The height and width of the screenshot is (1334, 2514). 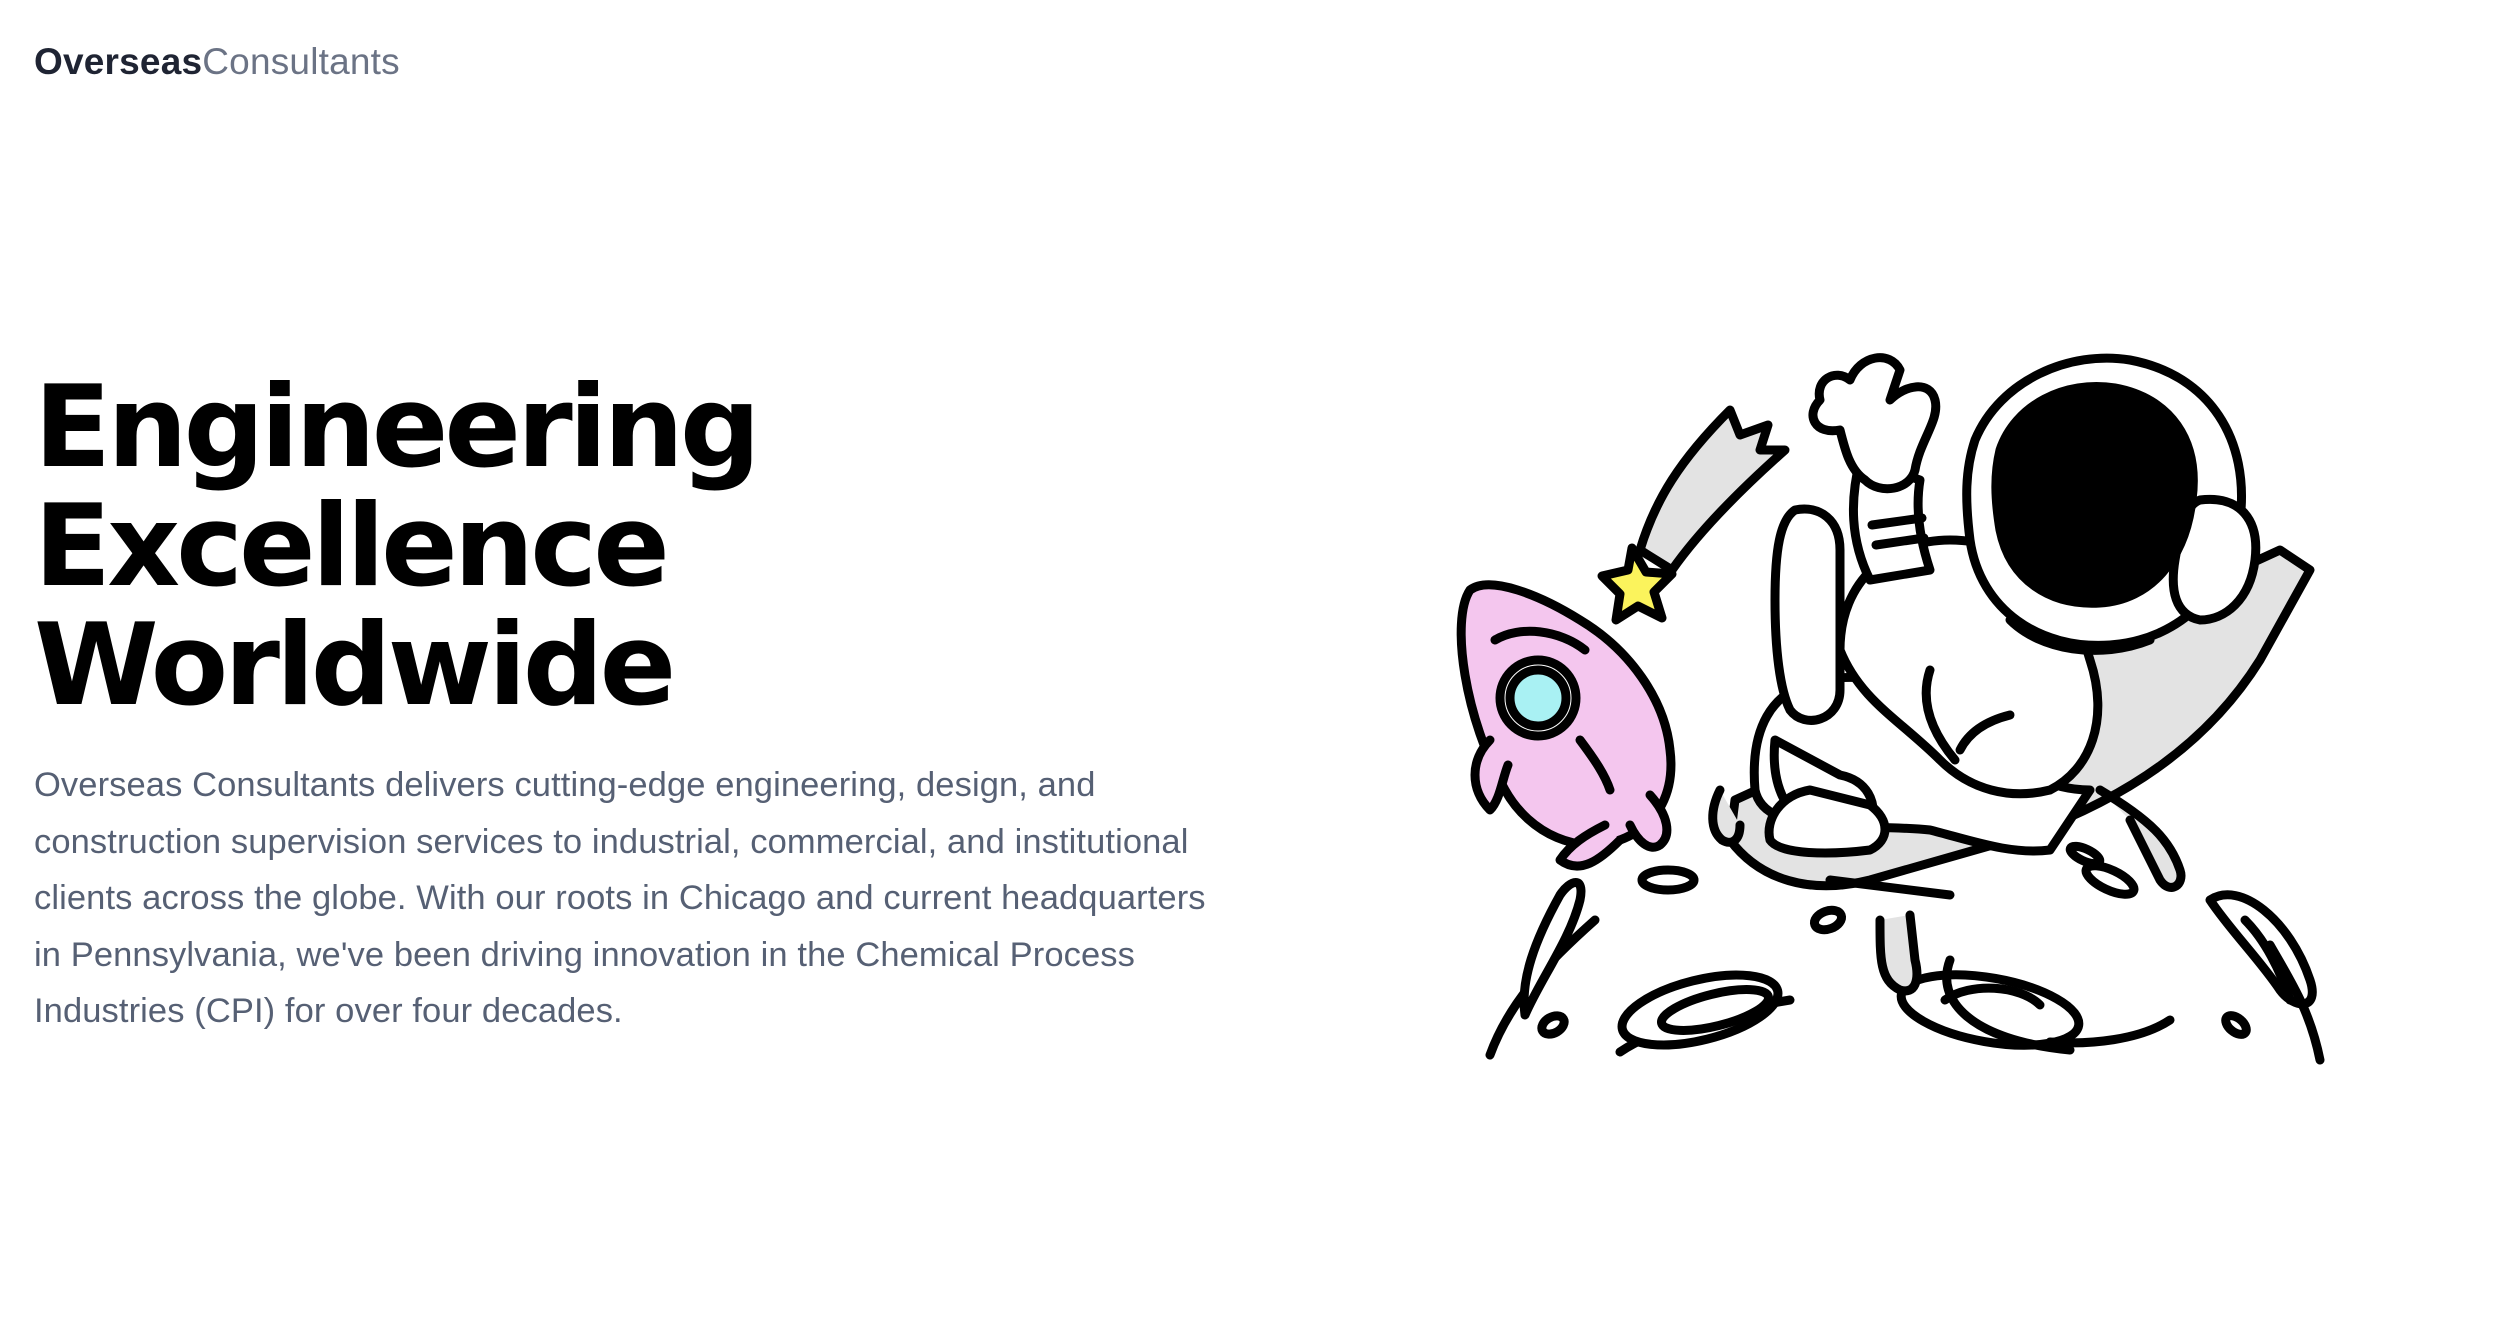 What do you see at coordinates (355, 665) in the screenshot?
I see `headline-line-3: Worldwide` at bounding box center [355, 665].